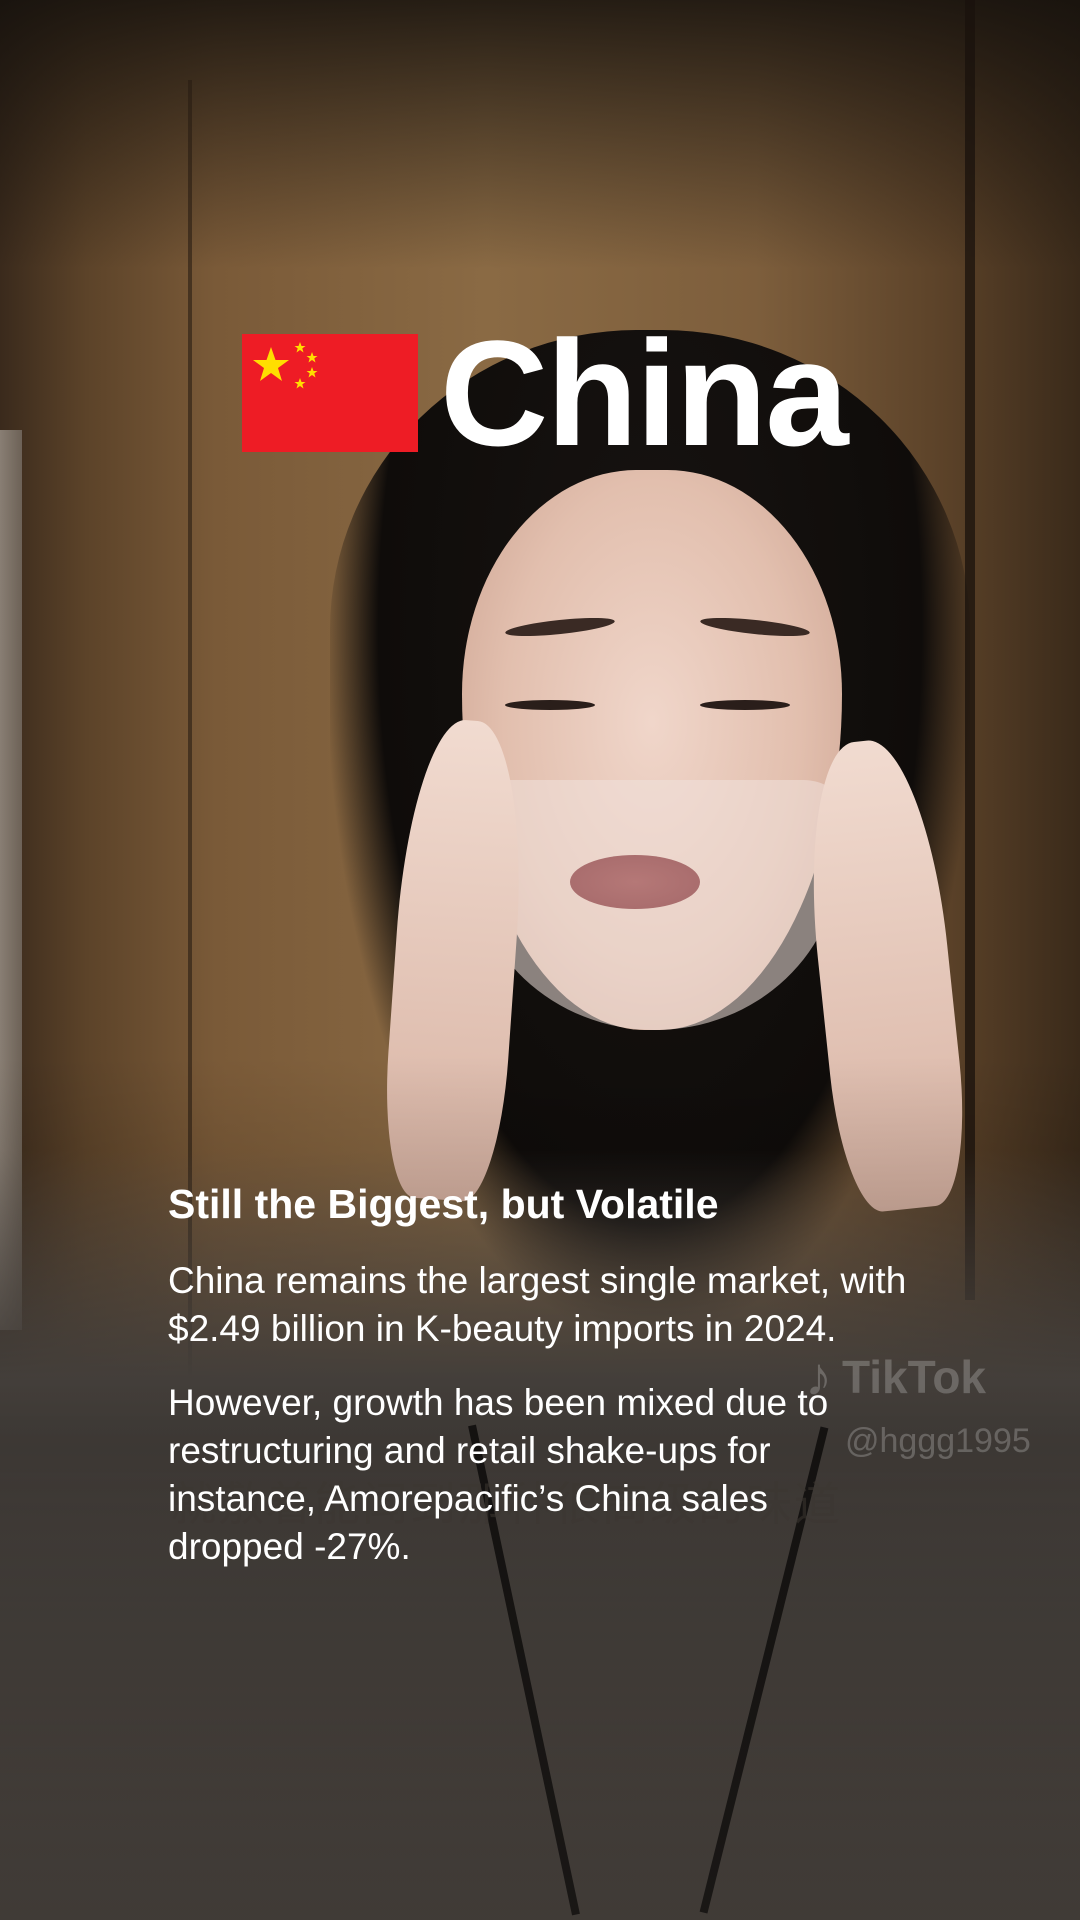  Describe the element at coordinates (644, 393) in the screenshot. I see `country-title: China` at that location.